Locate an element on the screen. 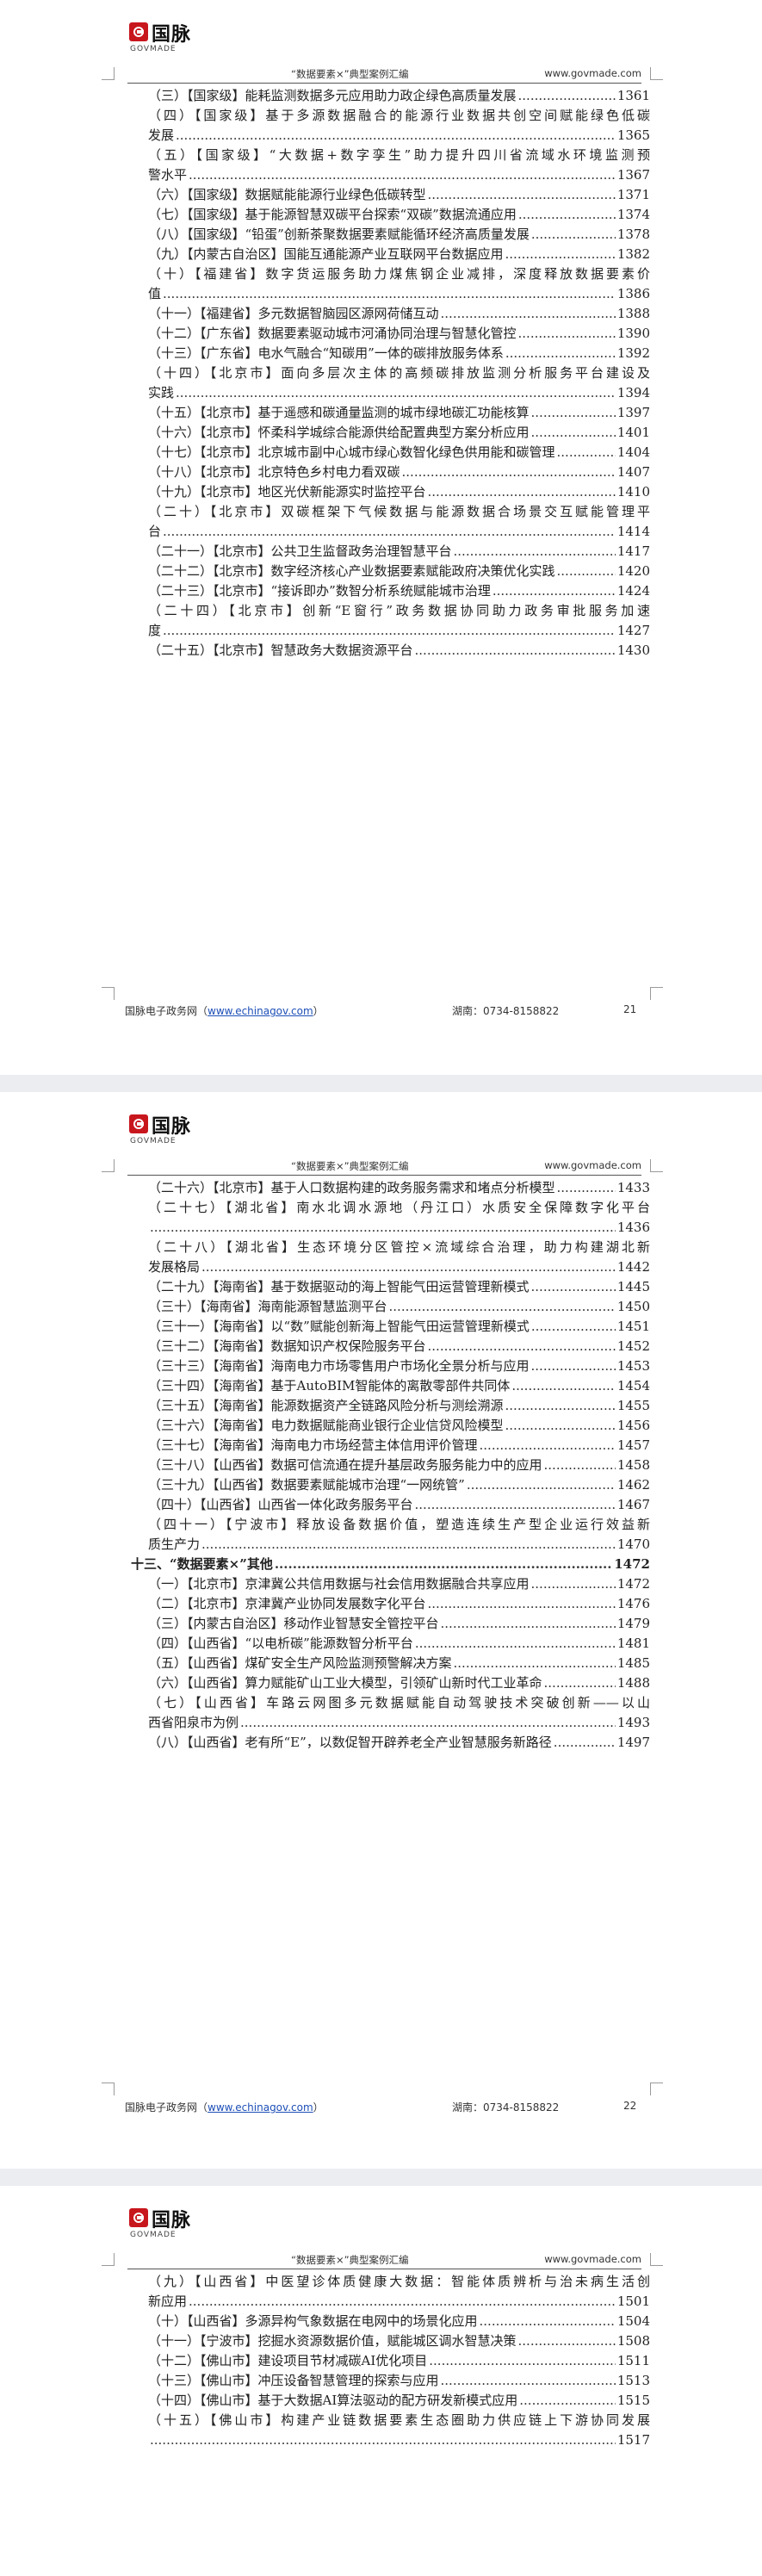  toc-entry: （九）【内蒙古自治区】国能互通能源产业互联网平台数据应用 1382 is located at coordinates (394, 254).